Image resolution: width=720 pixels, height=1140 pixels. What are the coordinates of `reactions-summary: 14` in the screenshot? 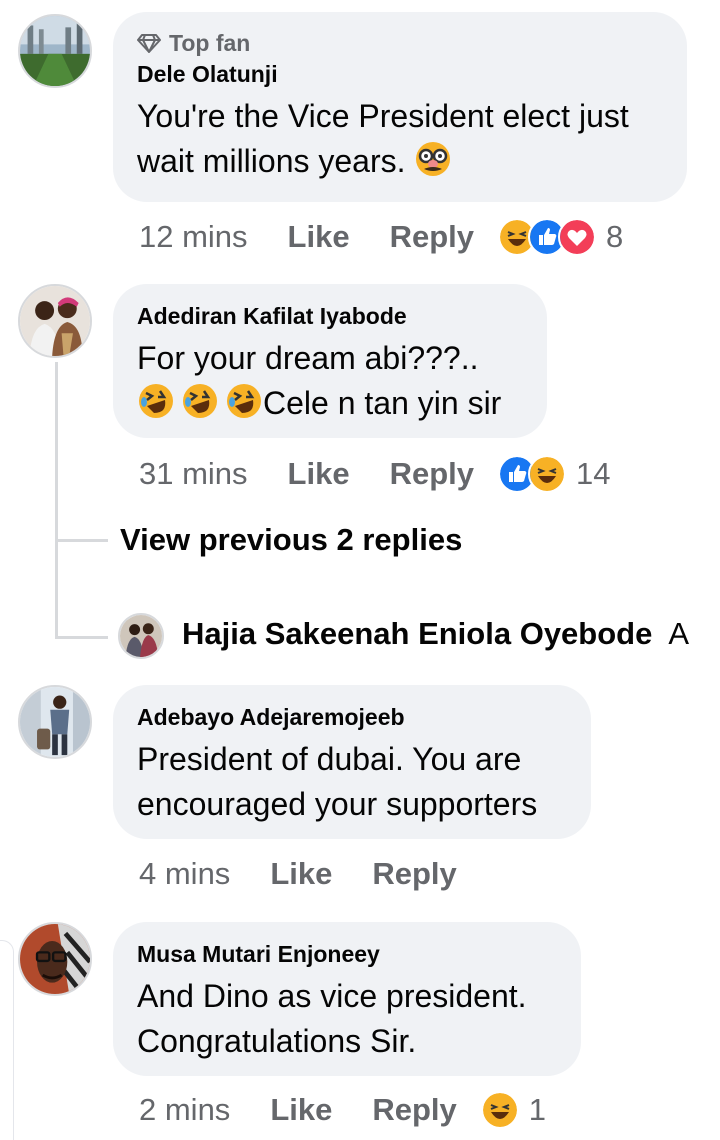 It's located at (554, 474).